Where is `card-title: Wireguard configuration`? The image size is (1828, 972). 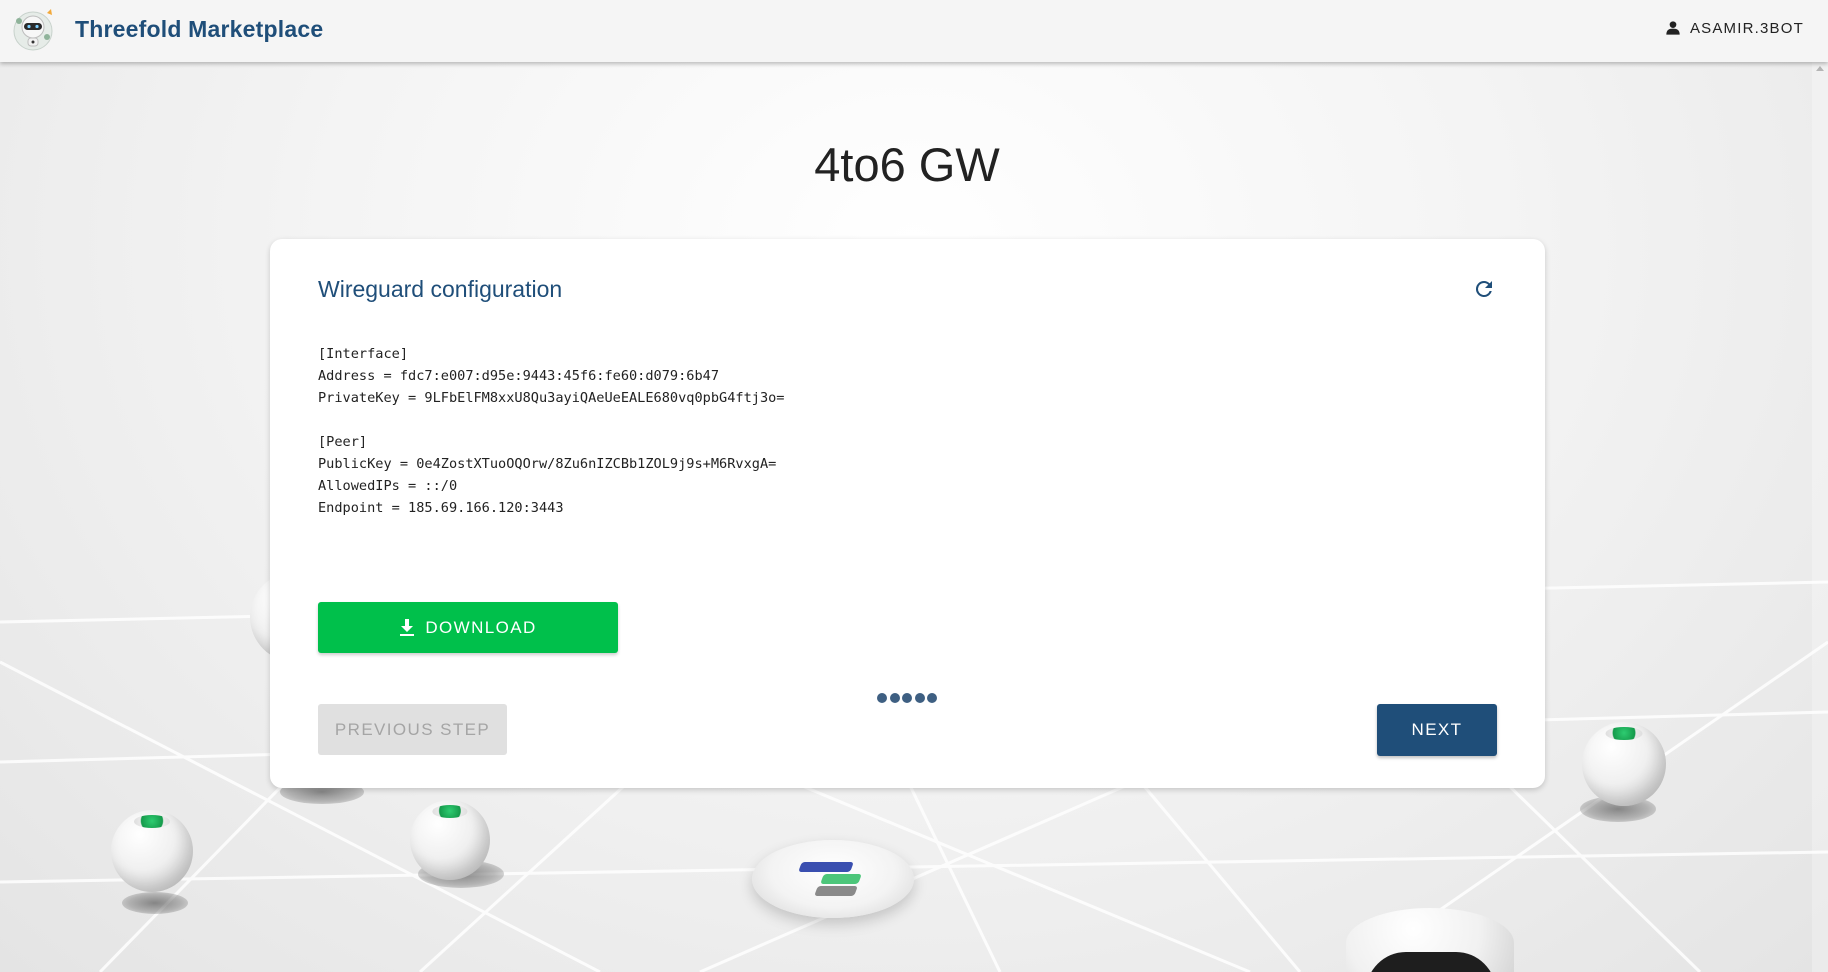 card-title: Wireguard configuration is located at coordinates (440, 289).